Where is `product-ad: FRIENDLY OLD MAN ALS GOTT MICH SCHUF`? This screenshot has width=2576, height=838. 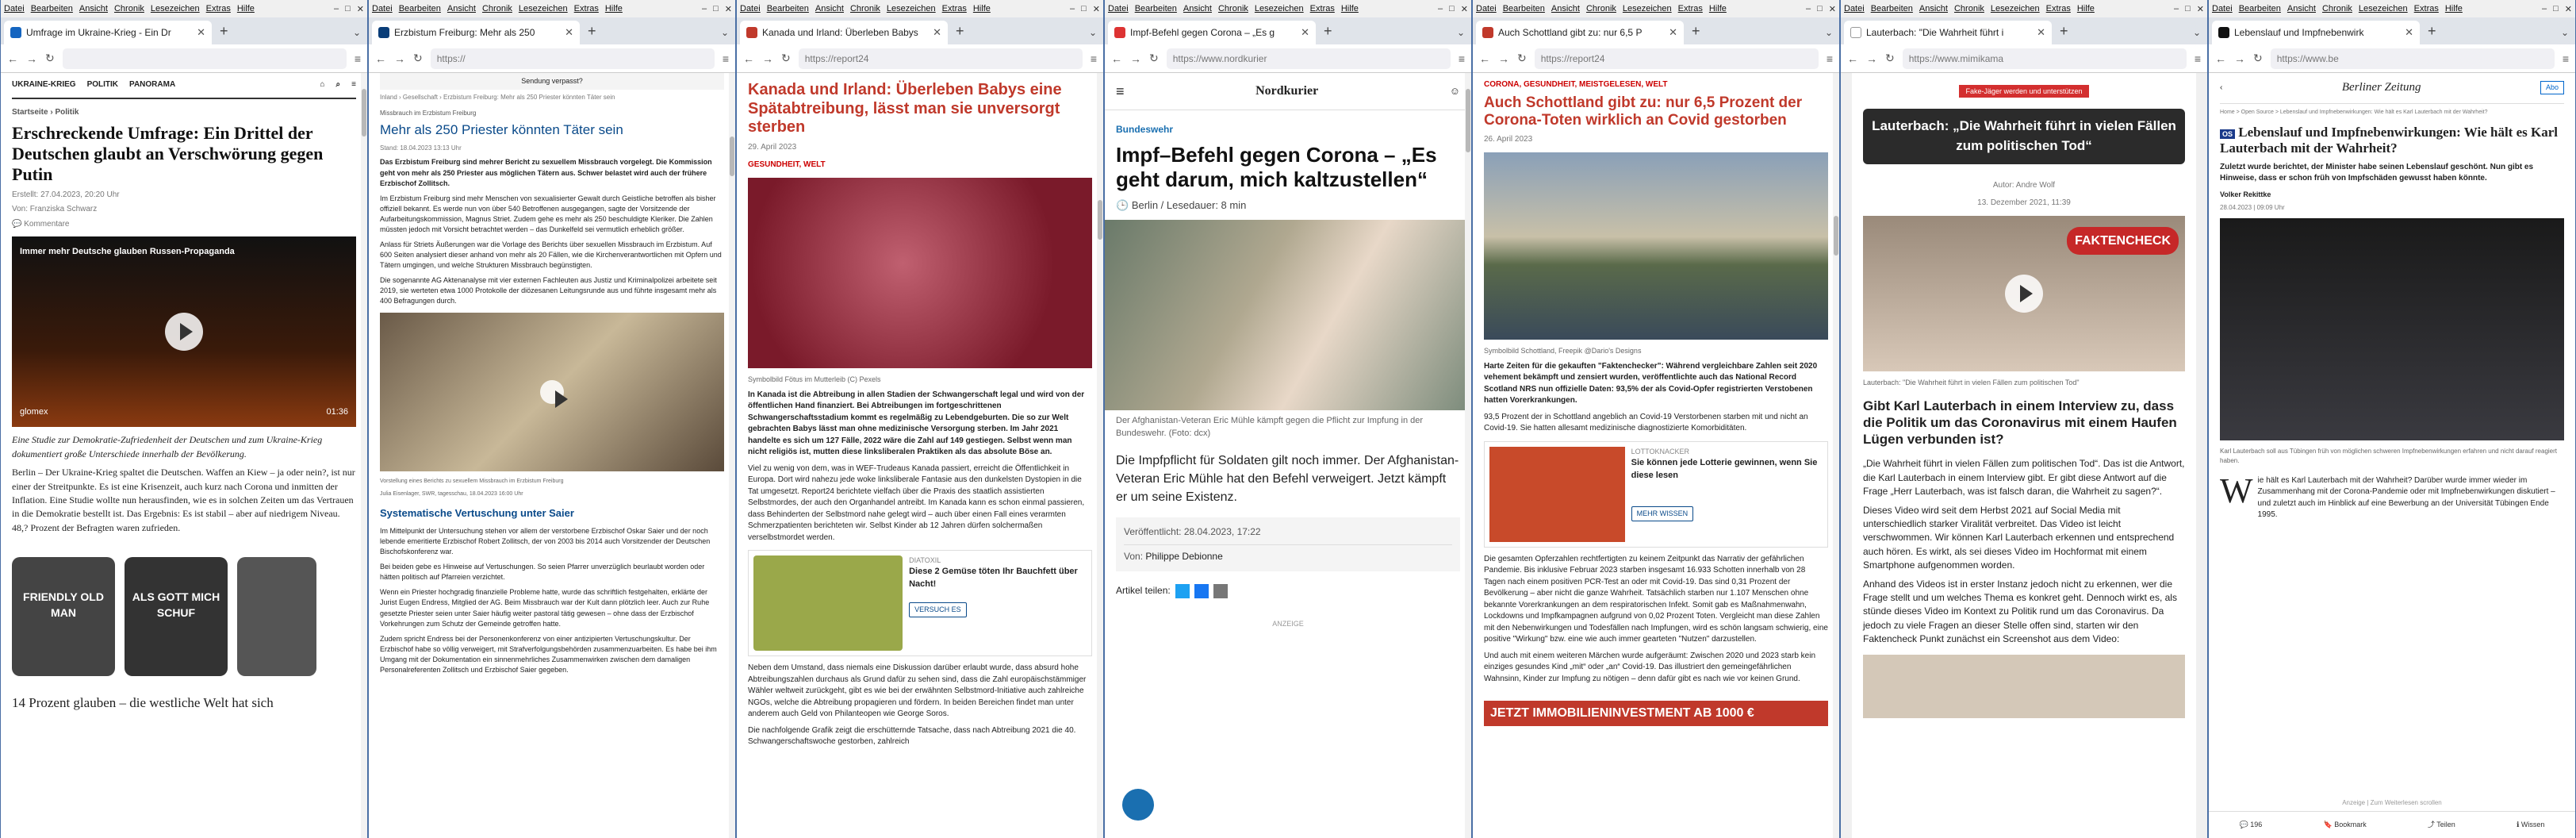 product-ad: FRIENDLY OLD MAN ALS GOTT MICH SCHUF is located at coordinates (184, 617).